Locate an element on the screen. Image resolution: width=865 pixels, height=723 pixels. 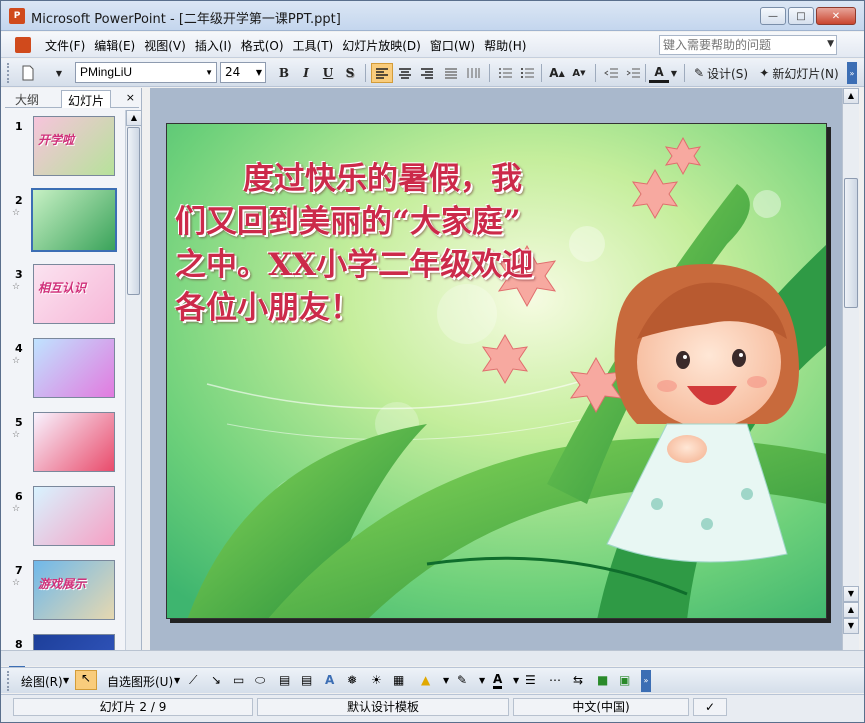
decrease-font-icon: A ▼ is located at coordinates (579, 73).